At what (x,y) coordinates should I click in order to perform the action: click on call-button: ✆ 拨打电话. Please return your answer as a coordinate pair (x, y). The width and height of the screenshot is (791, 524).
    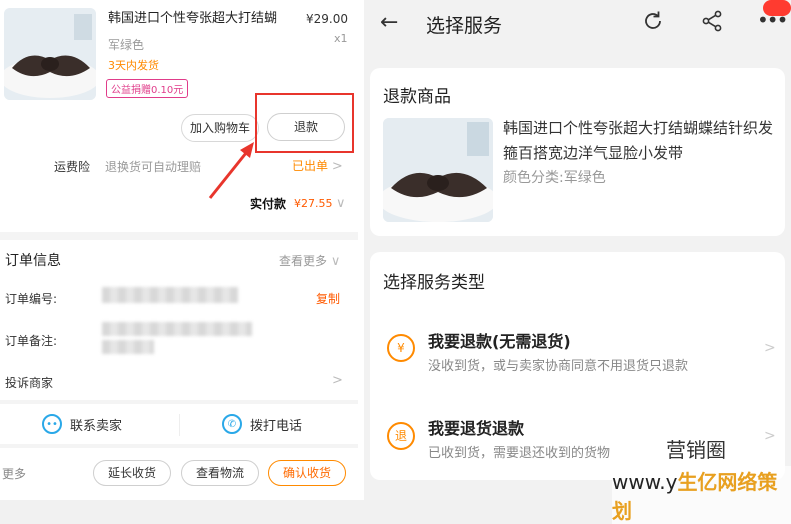
    Looking at the image, I should click on (262, 424).